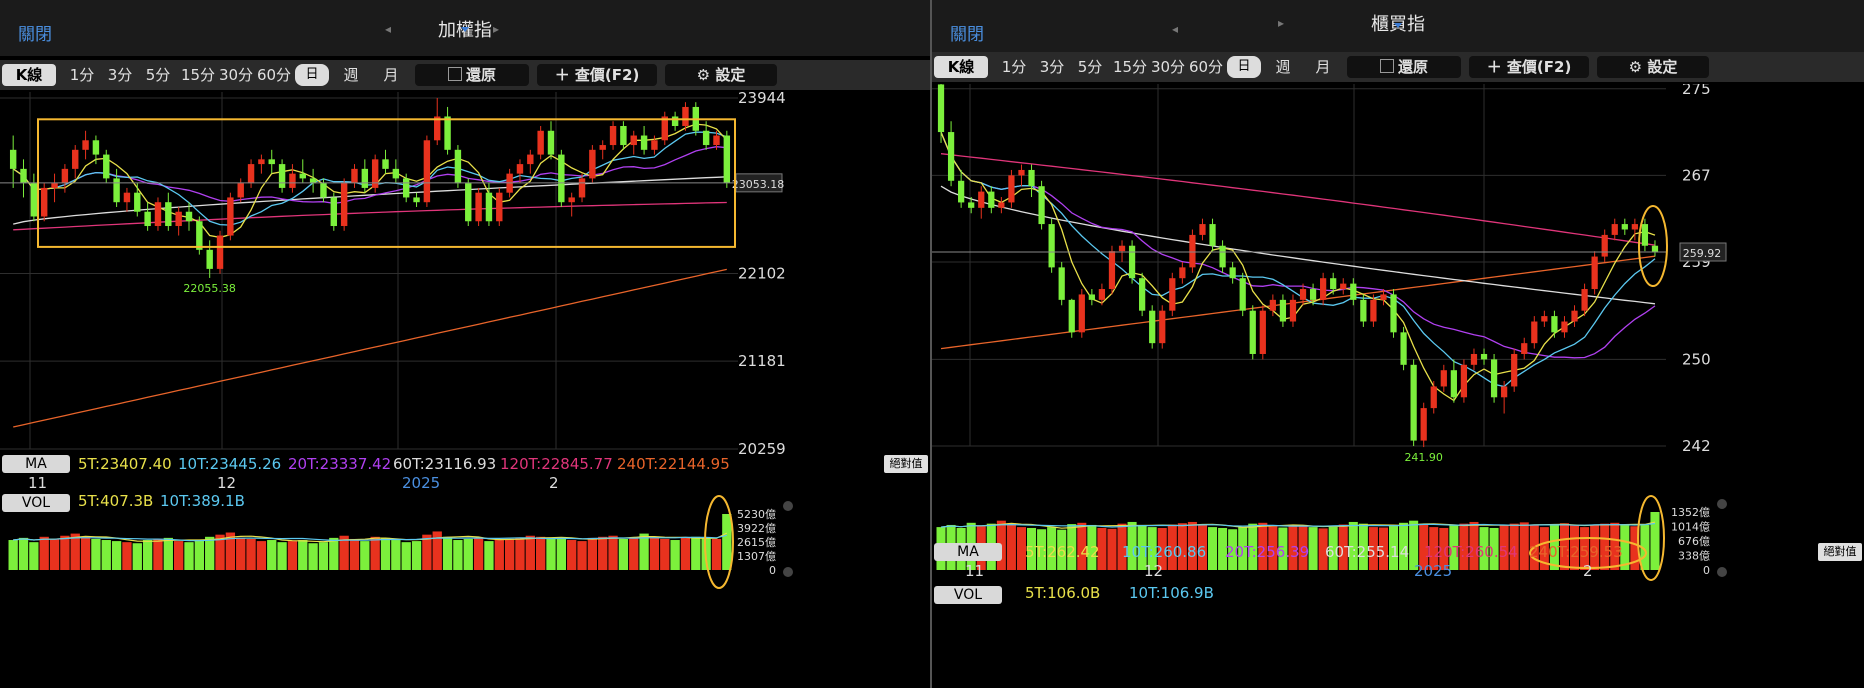 The image size is (1864, 688). Describe the element at coordinates (480, 75) in the screenshot. I see `restore-label: 還原` at that location.